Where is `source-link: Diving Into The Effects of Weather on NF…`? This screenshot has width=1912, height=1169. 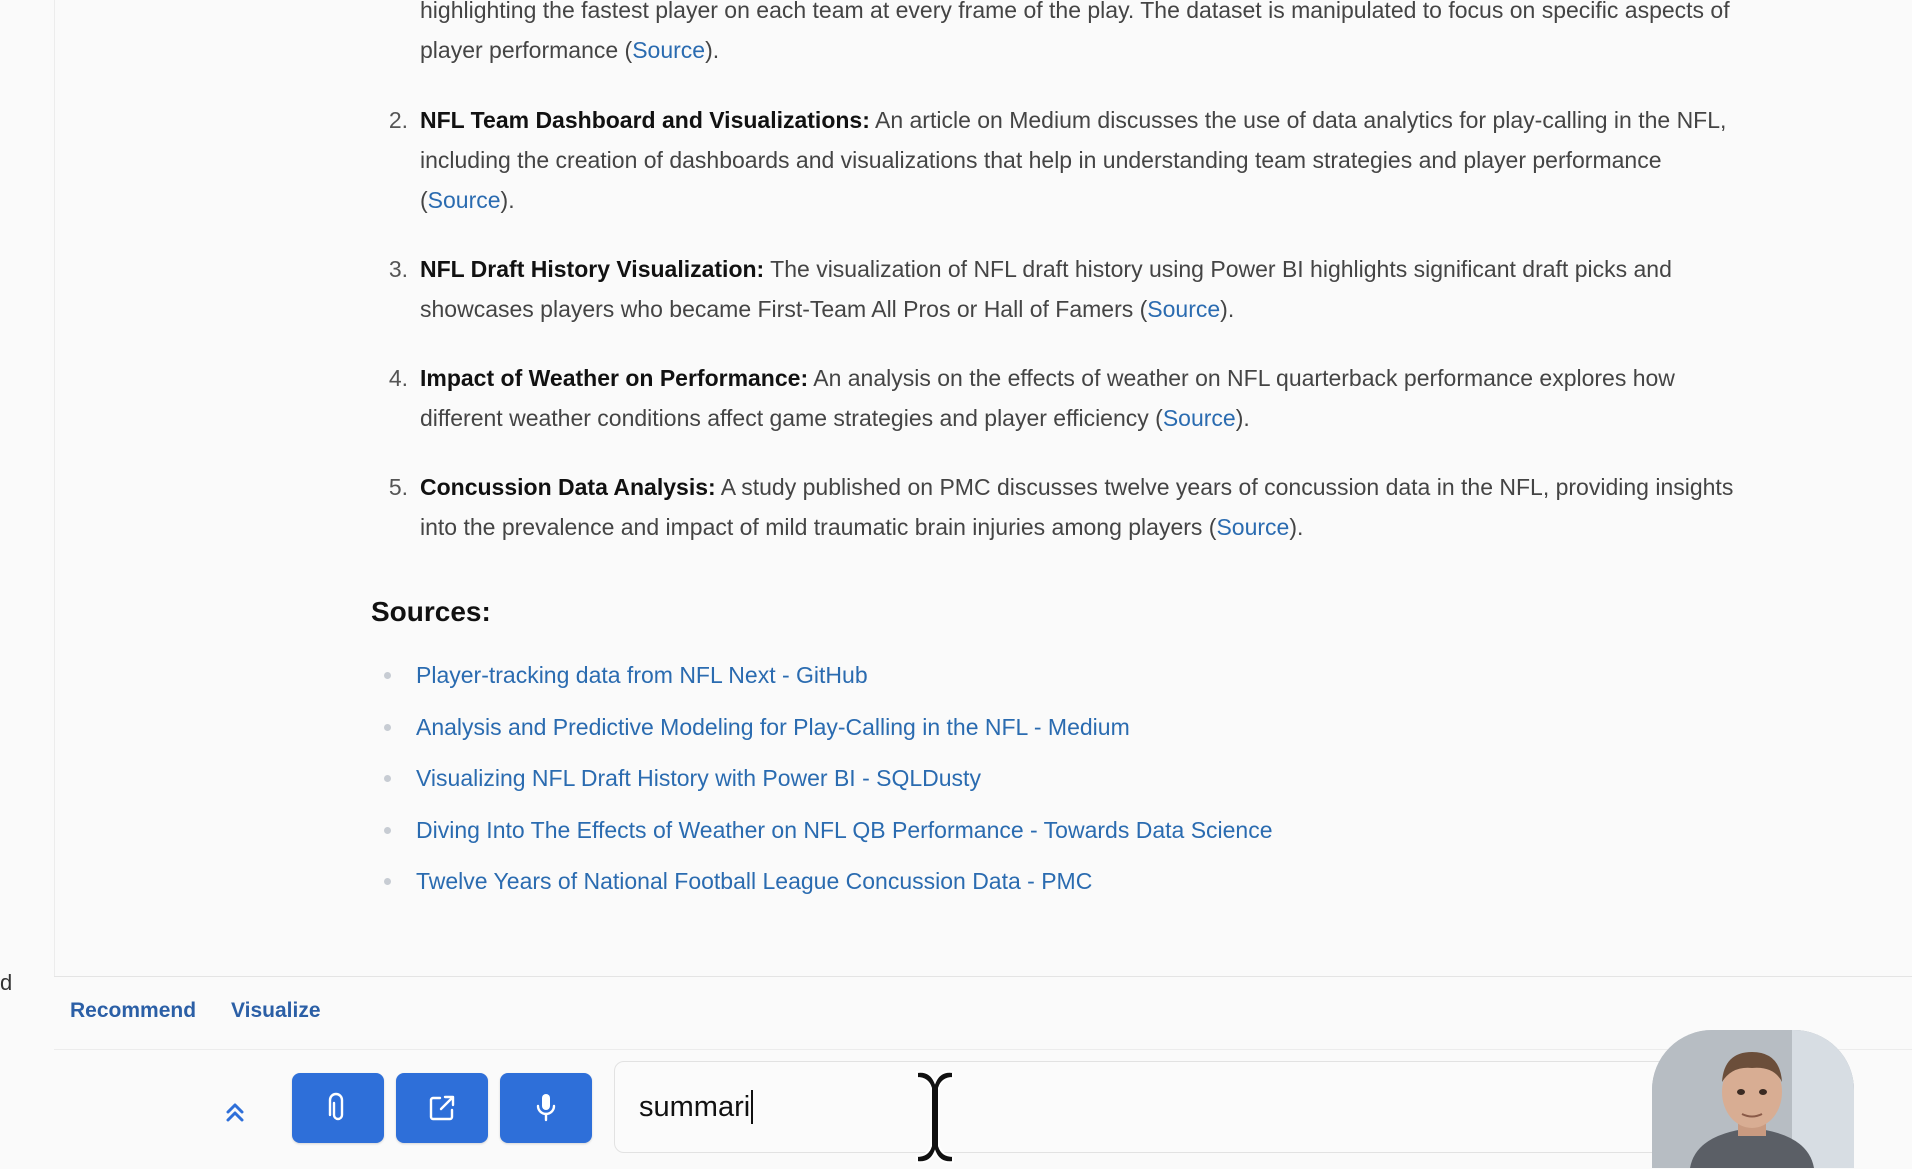
source-link: Diving Into The Effects of Weather on NF… is located at coordinates (844, 830).